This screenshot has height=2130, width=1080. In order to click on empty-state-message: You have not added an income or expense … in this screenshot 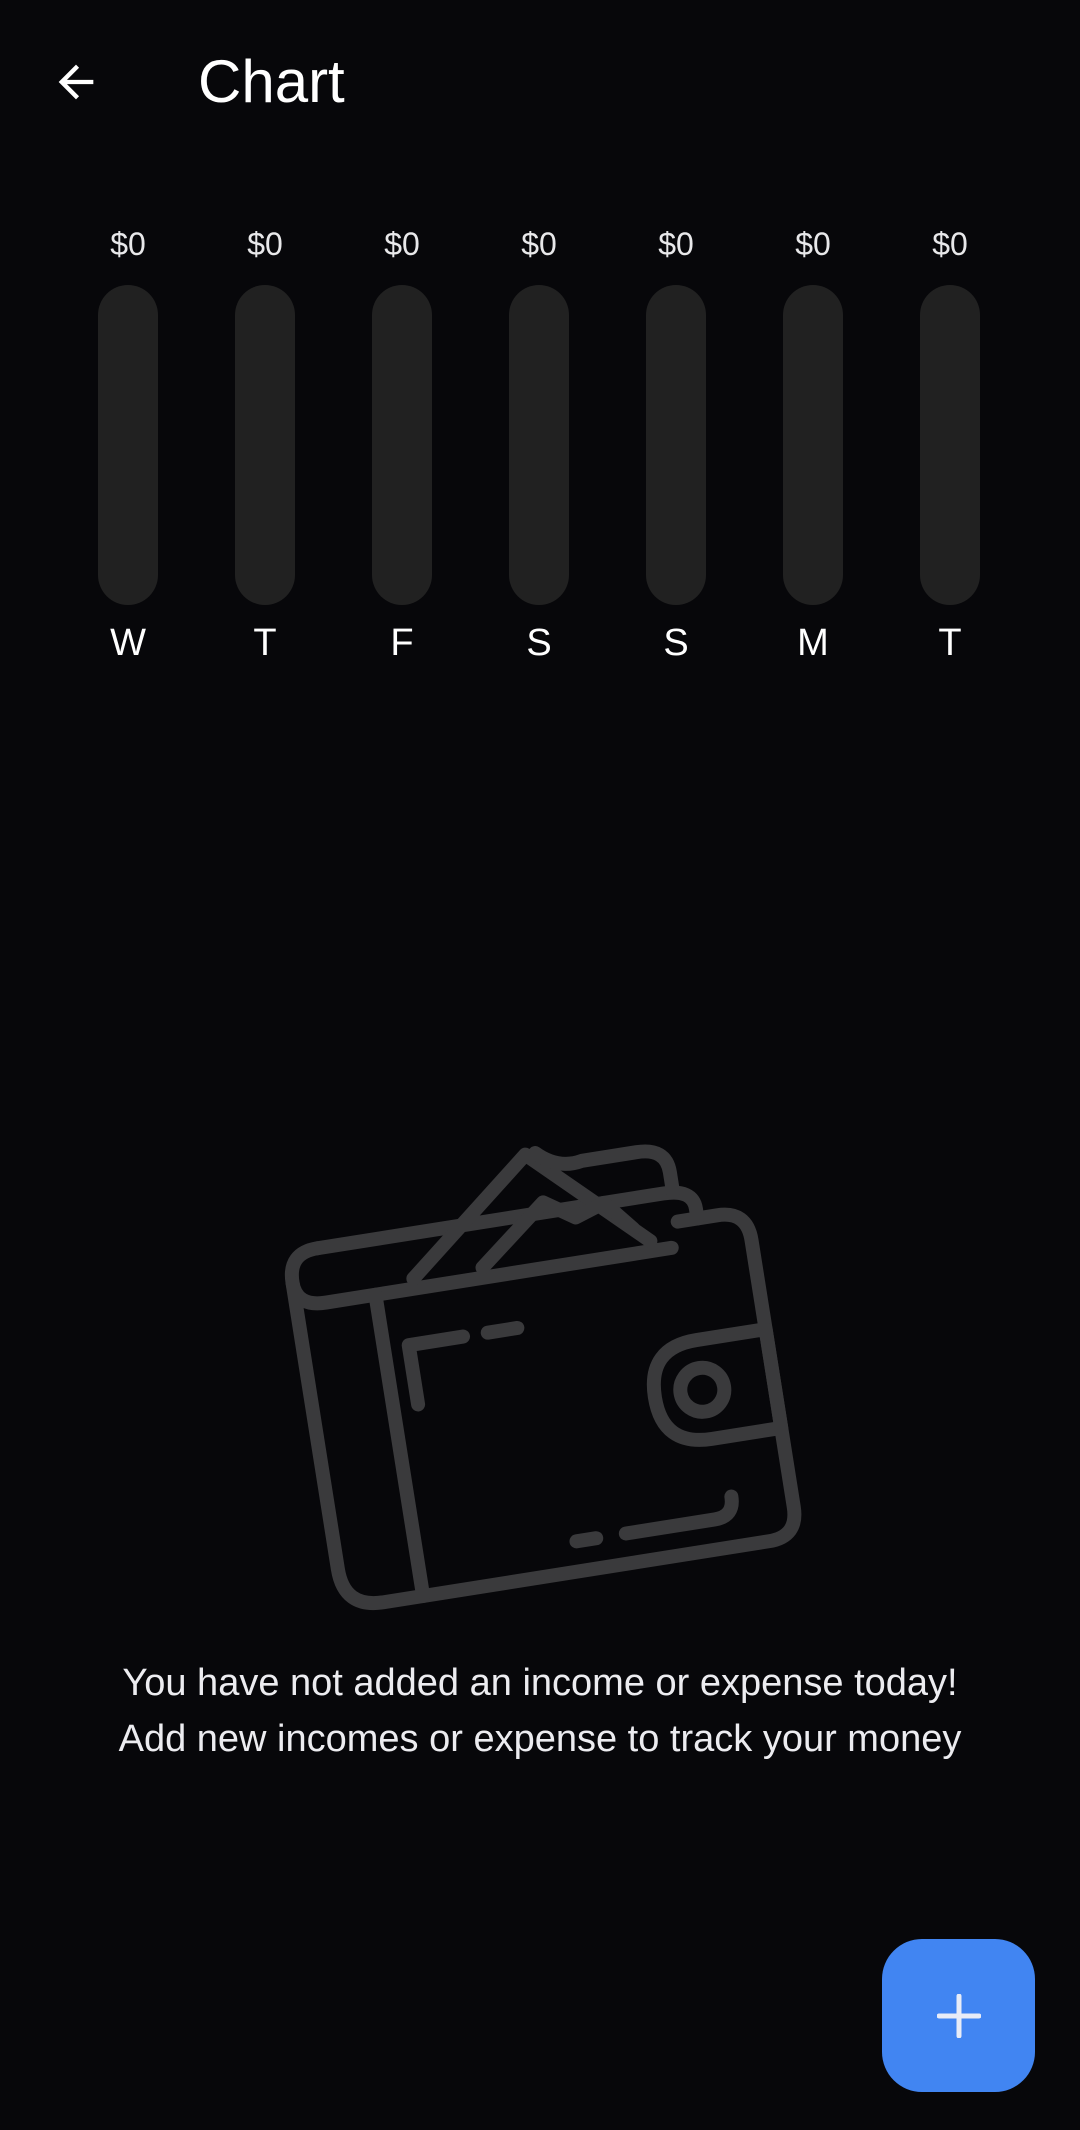, I will do `click(540, 1711)`.